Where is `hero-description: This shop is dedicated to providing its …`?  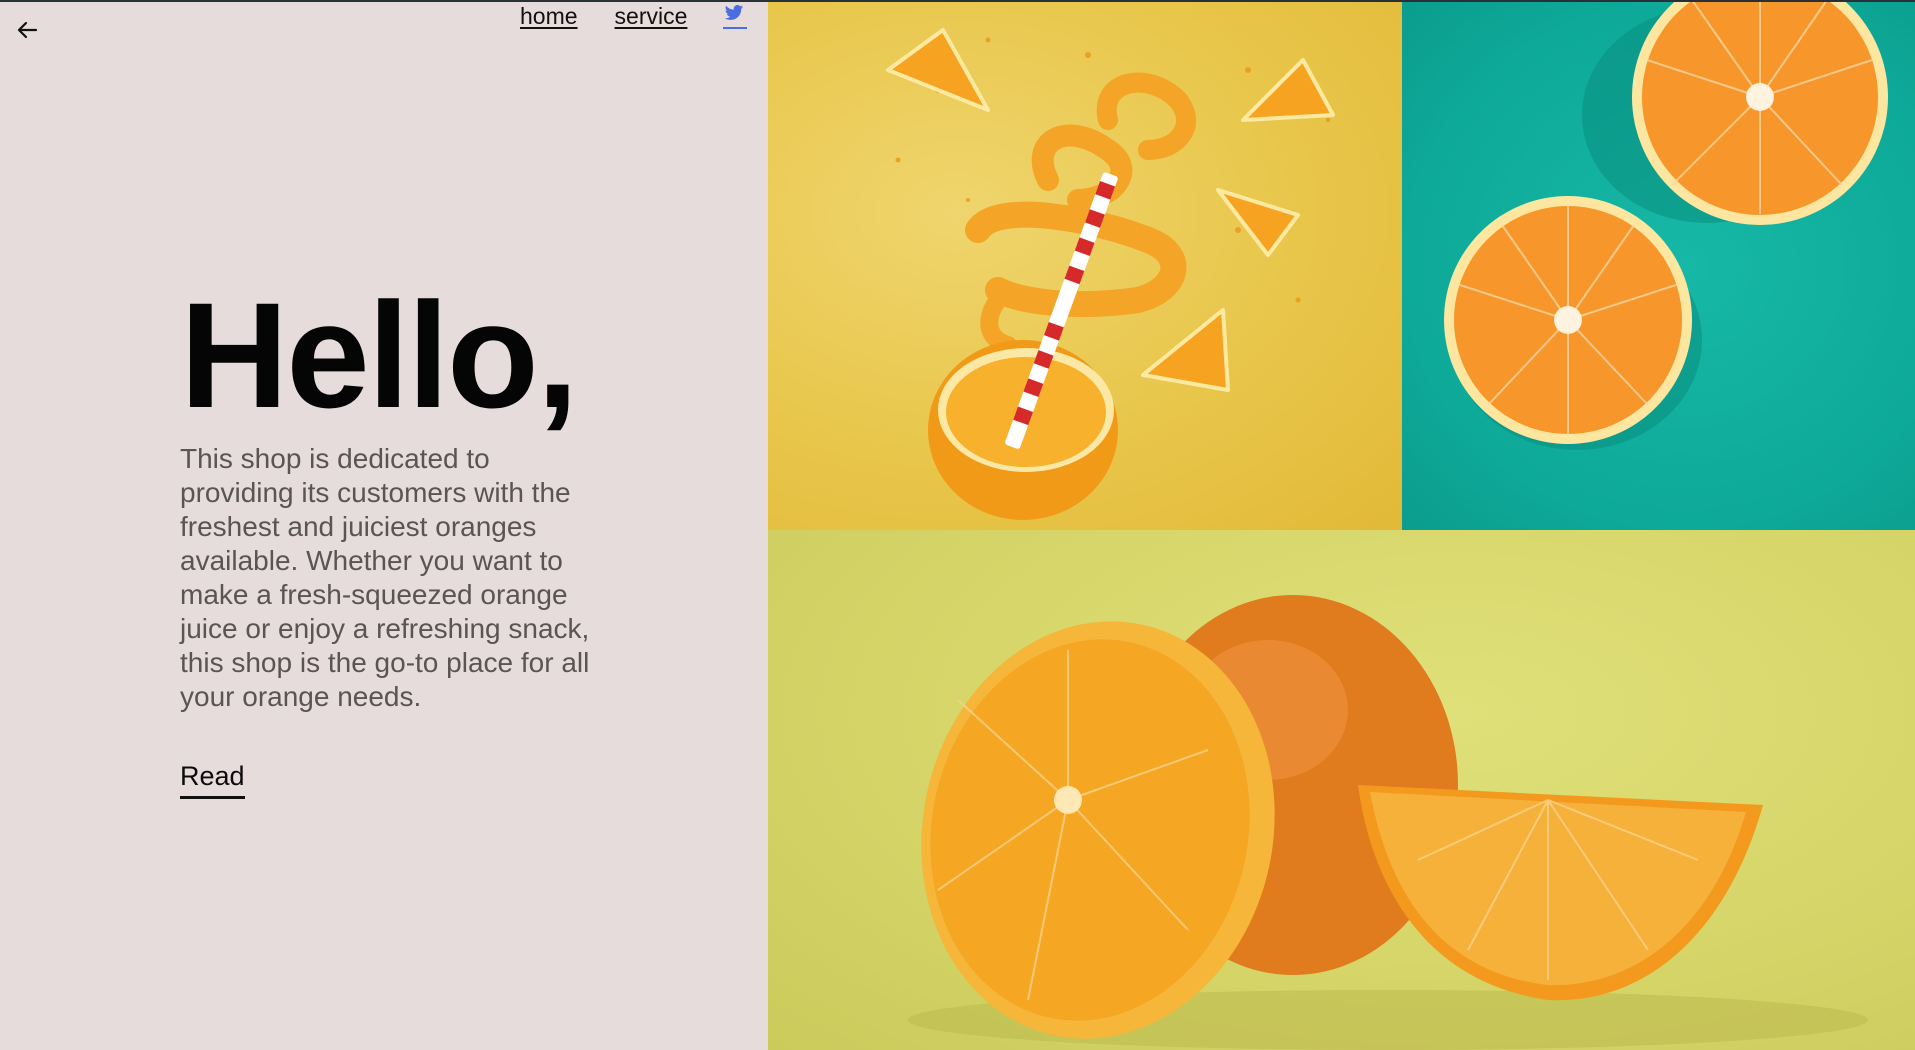
hero-description: This shop is dedicated to providing its … is located at coordinates (385, 577).